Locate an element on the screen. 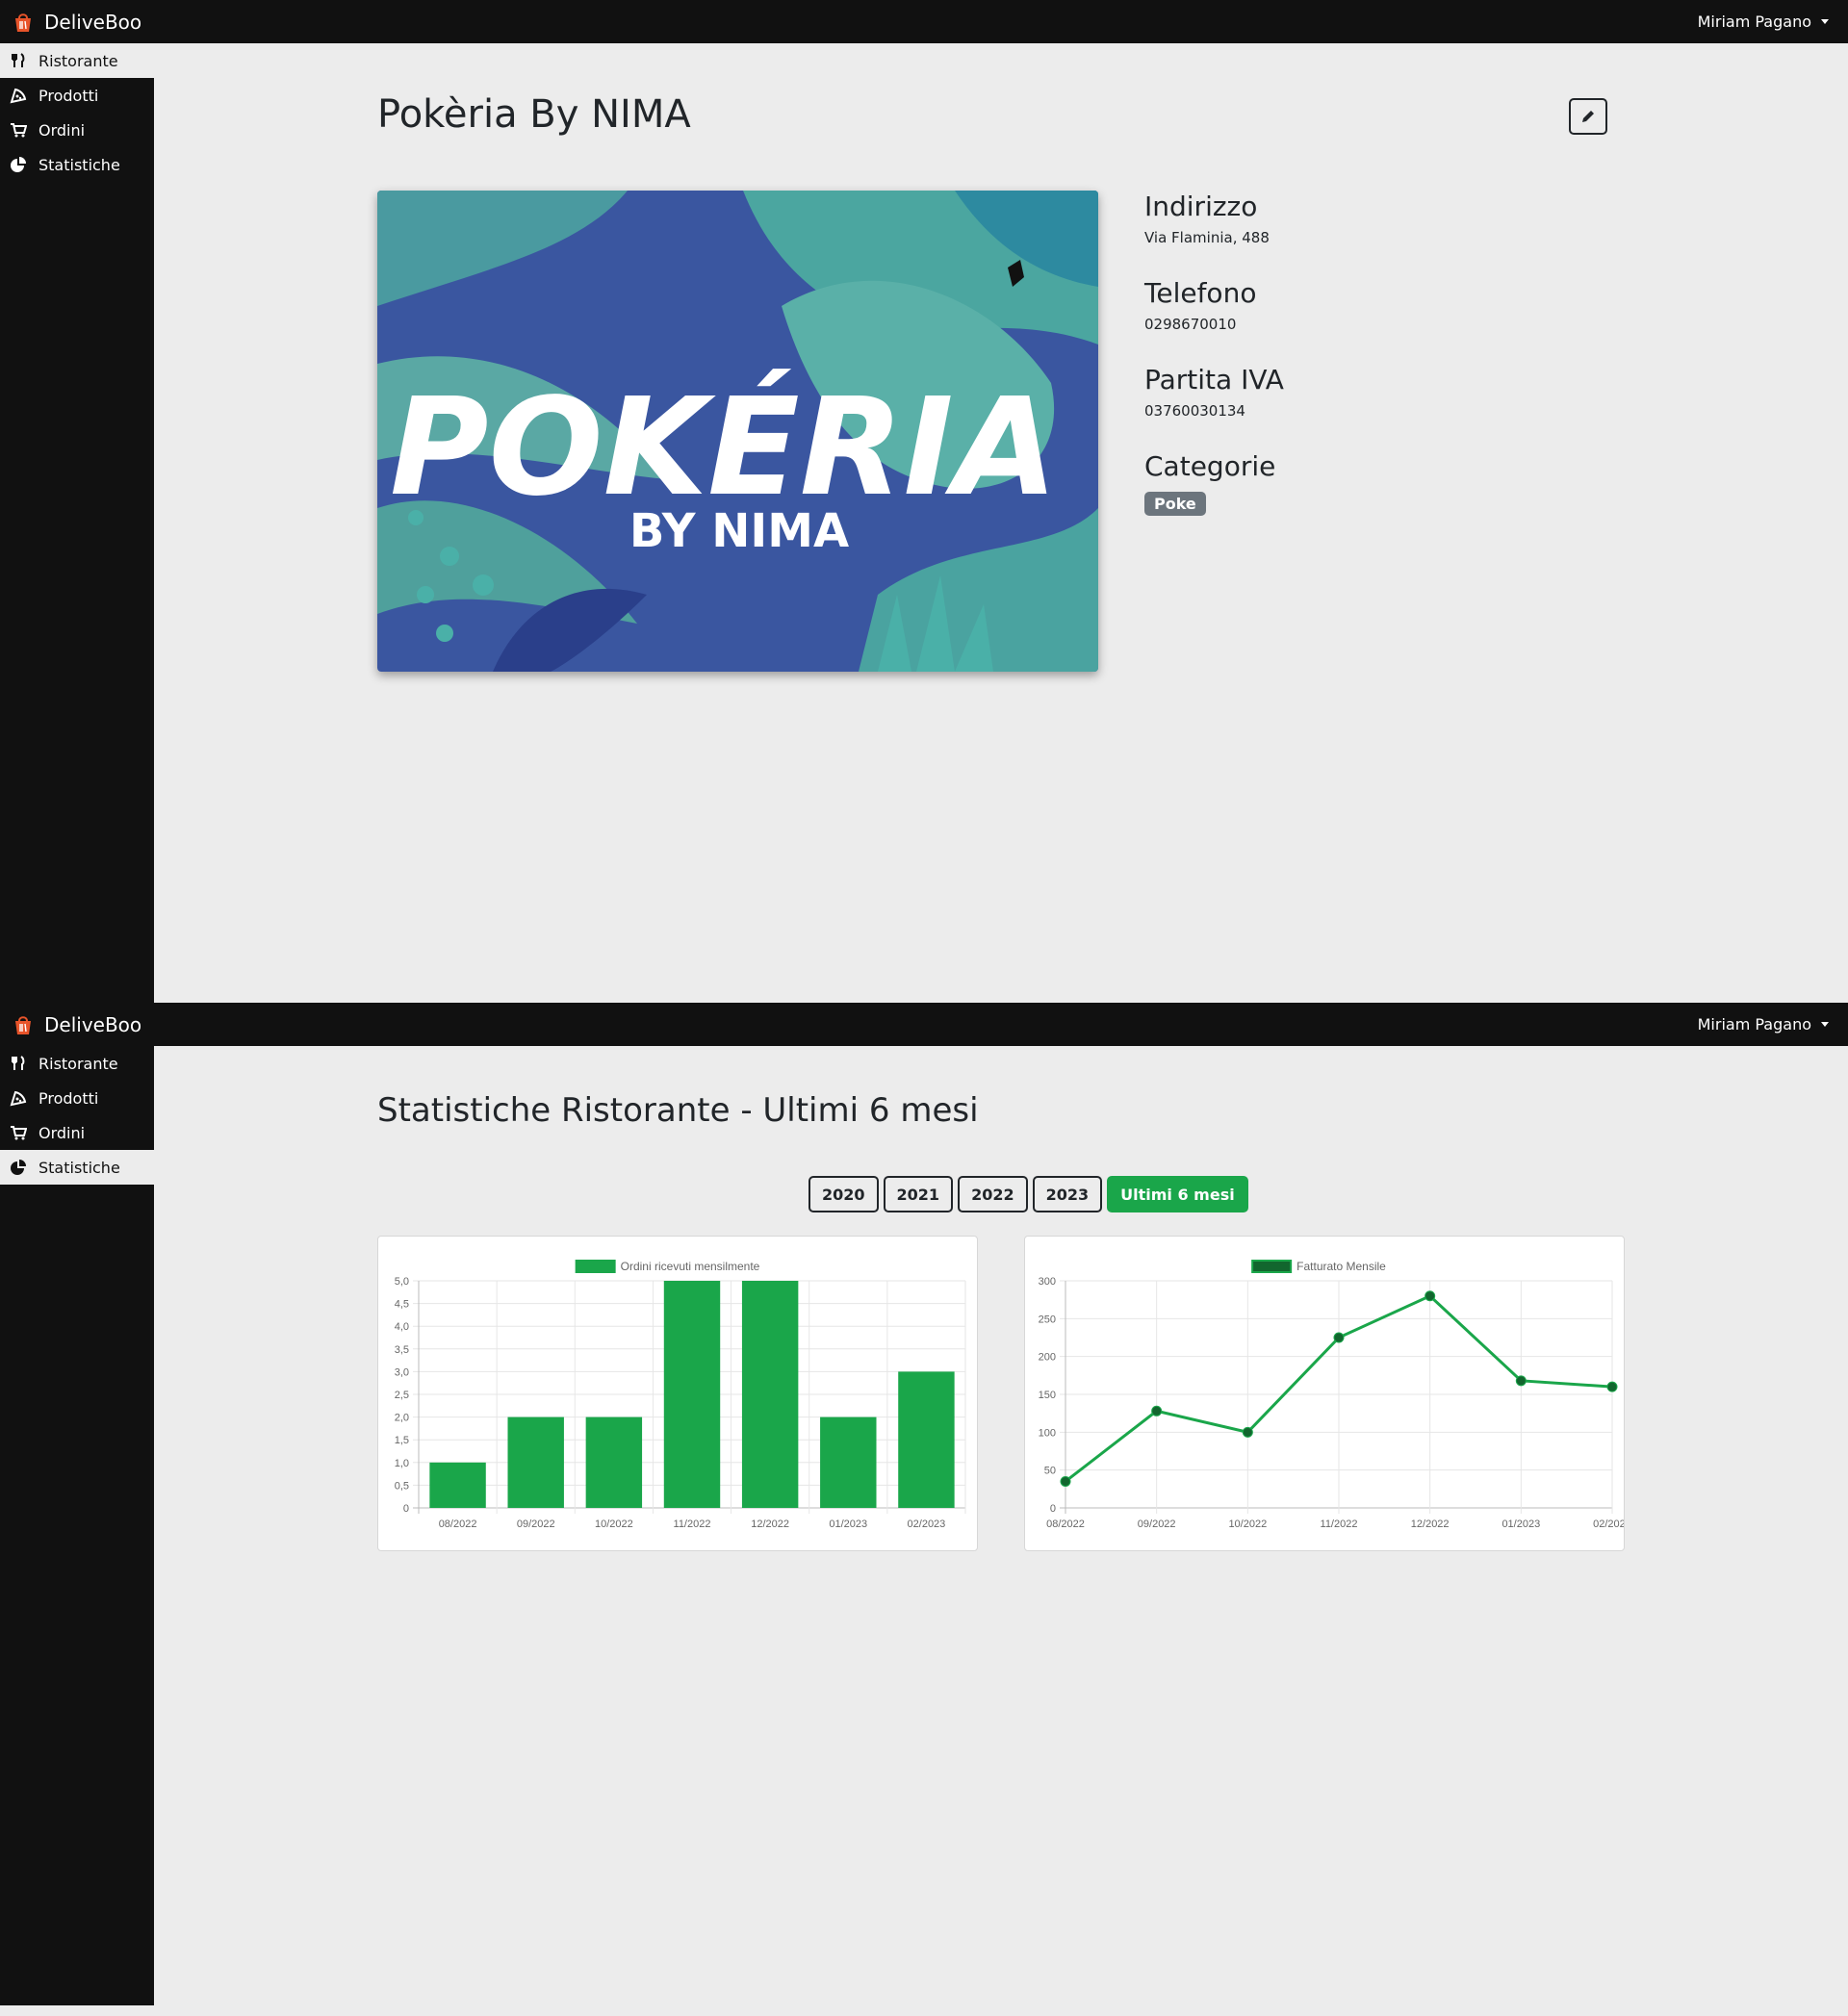  point-01/2023 is located at coordinates (1521, 1381).